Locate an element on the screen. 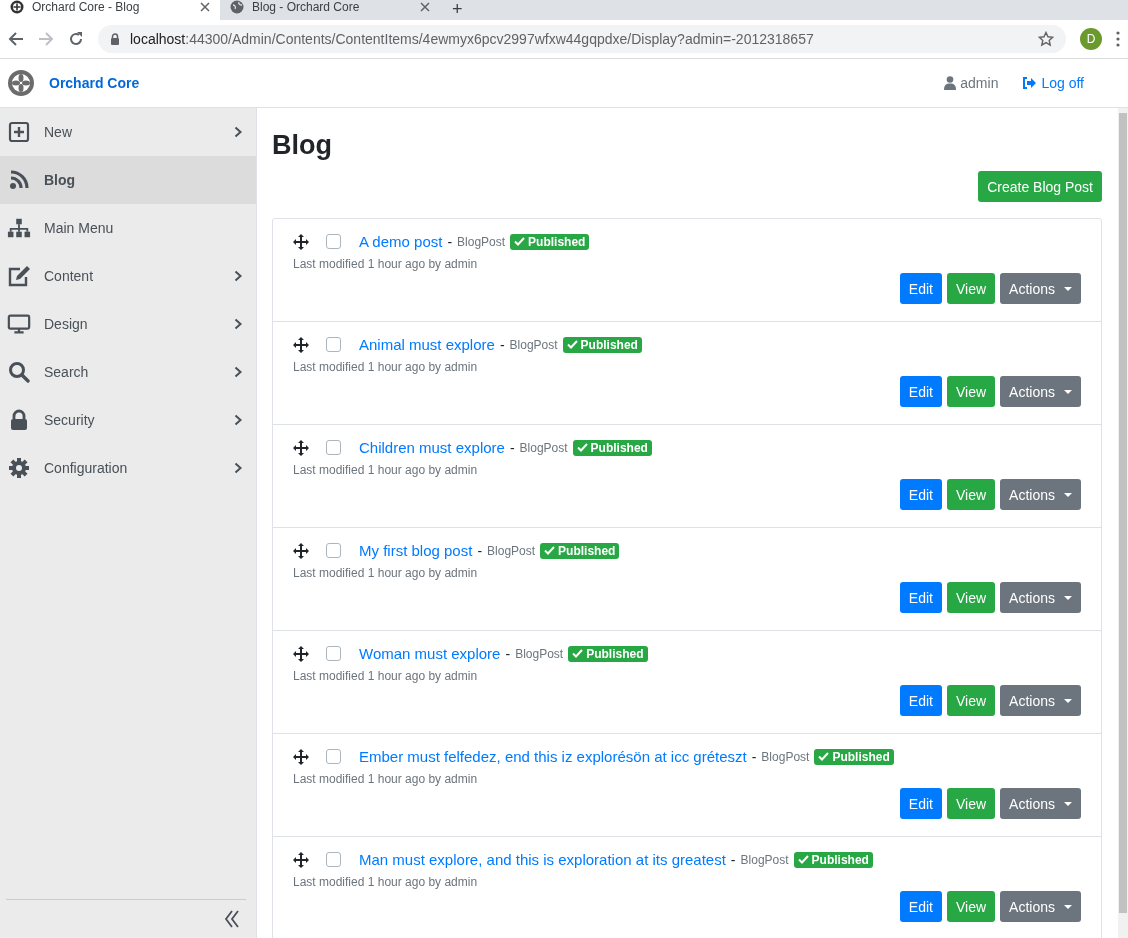 The height and width of the screenshot is (938, 1128). collapse-icon is located at coordinates (232, 919).